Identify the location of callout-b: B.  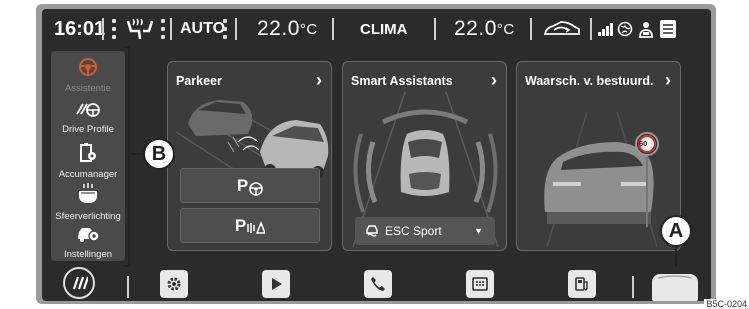
(159, 154).